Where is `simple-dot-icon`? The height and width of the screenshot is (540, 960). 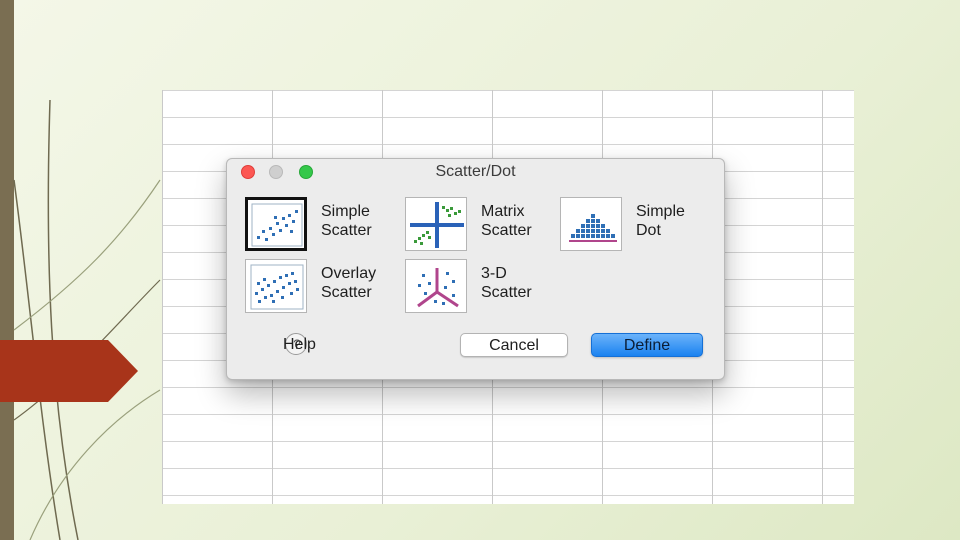 simple-dot-icon is located at coordinates (591, 224).